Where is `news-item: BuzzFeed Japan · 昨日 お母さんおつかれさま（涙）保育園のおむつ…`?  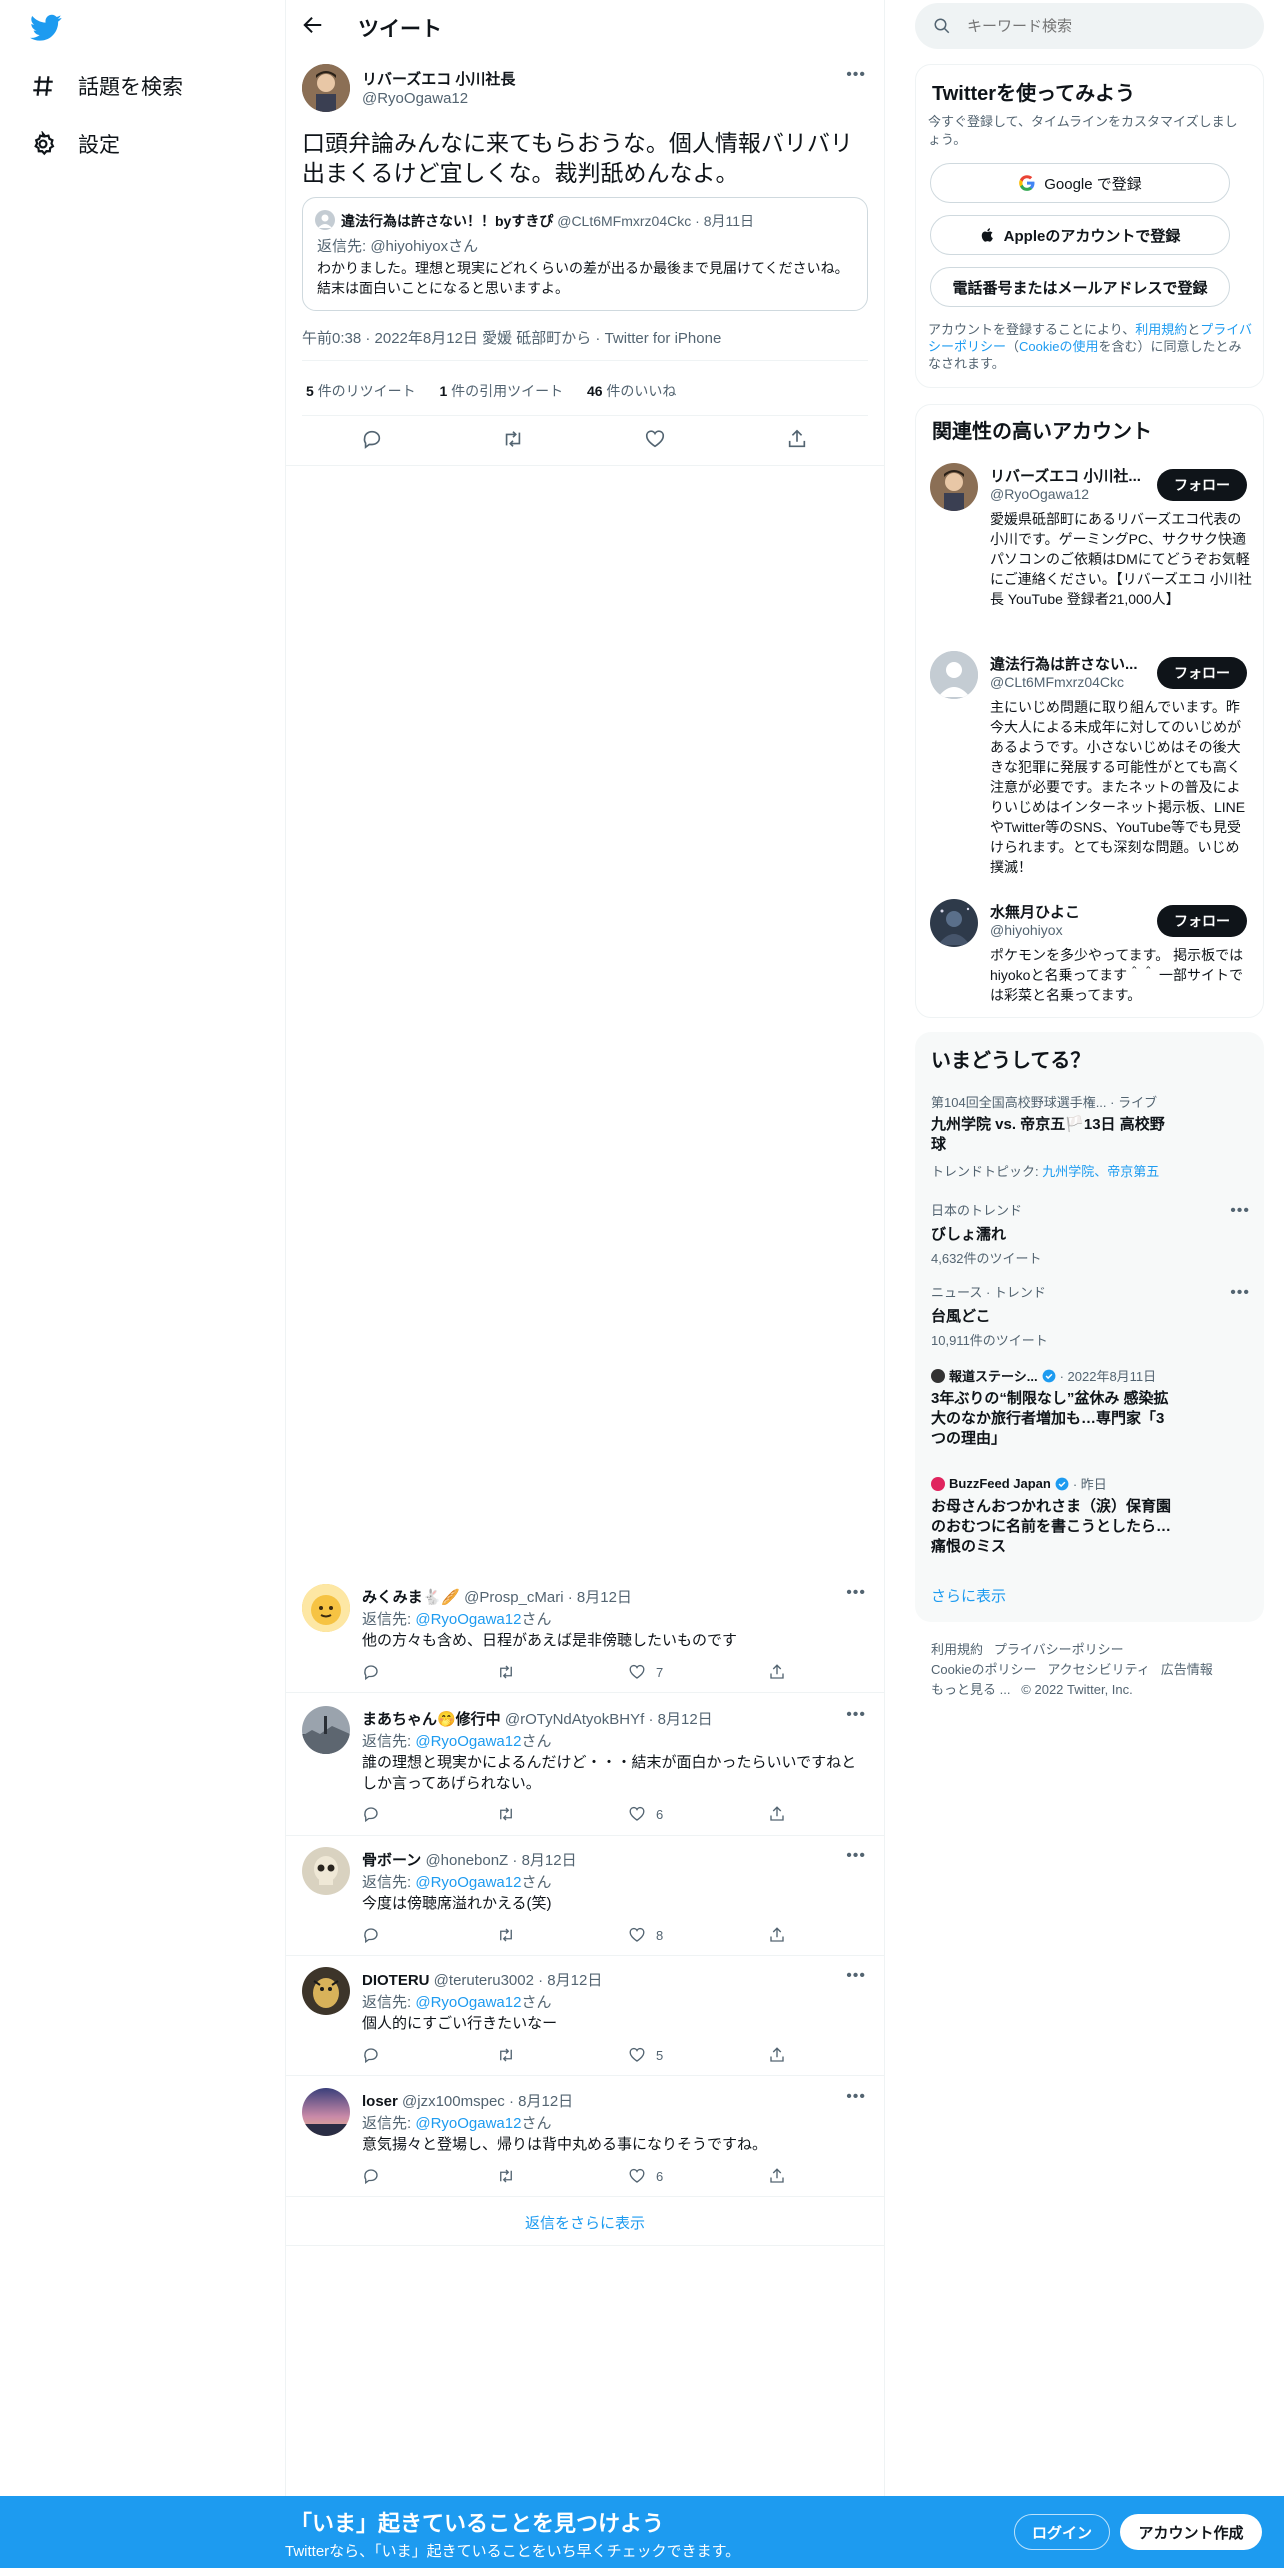
news-item: BuzzFeed Japan · 昨日 お母さんおつかれさま（涙）保育園のおむつ… is located at coordinates (1091, 1515).